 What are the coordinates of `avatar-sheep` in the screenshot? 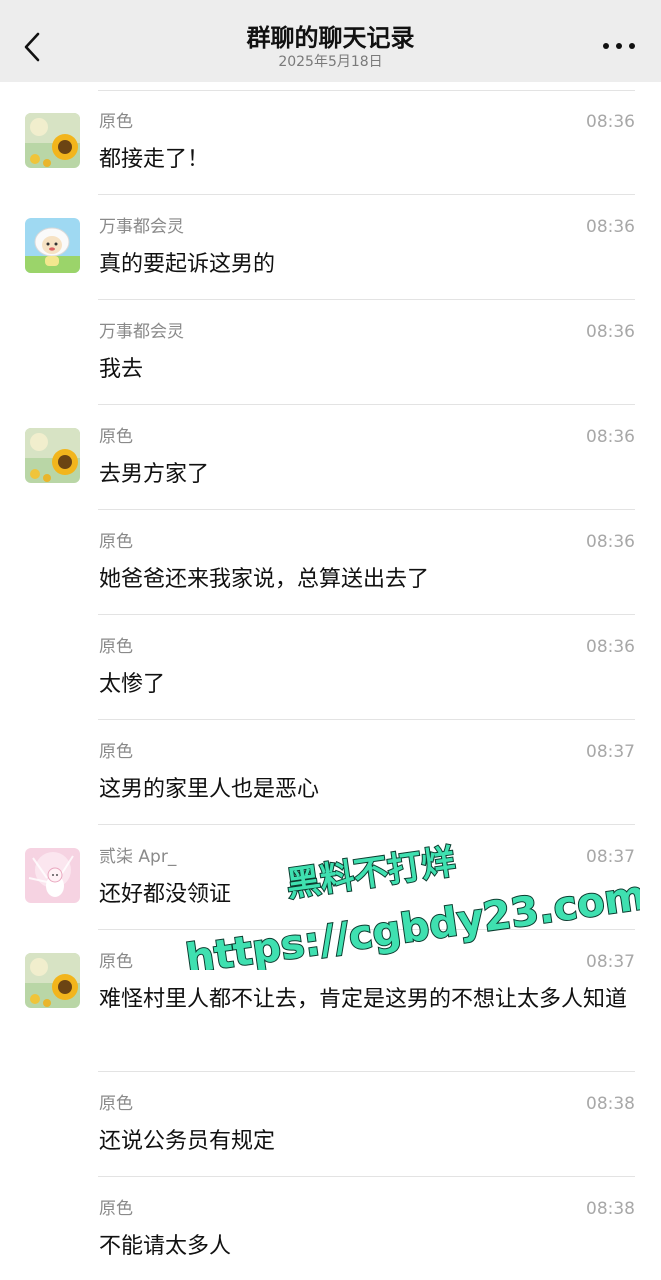 It's located at (52, 245).